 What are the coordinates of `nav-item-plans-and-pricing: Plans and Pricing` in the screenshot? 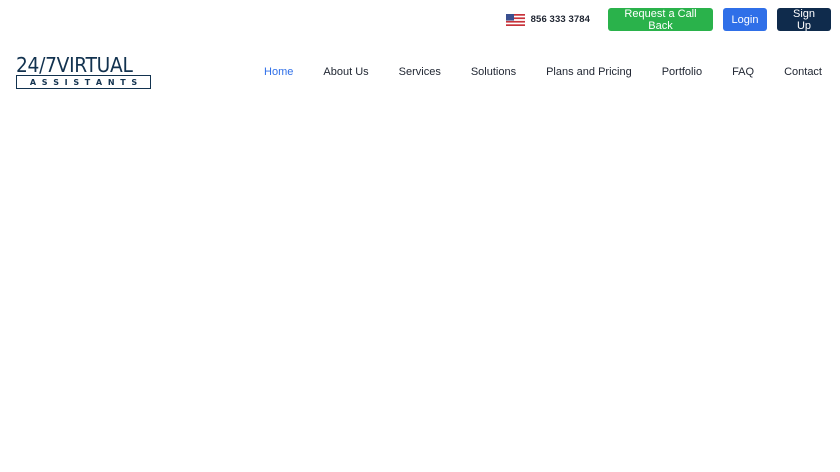 It's located at (589, 72).